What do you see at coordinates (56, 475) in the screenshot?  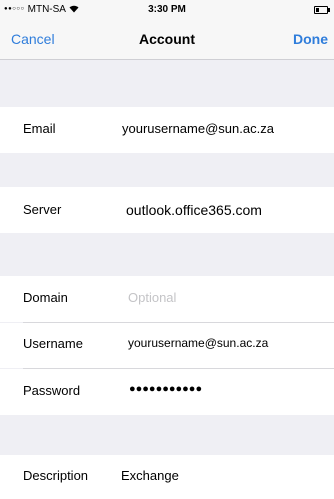 I see `description-label: Description` at bounding box center [56, 475].